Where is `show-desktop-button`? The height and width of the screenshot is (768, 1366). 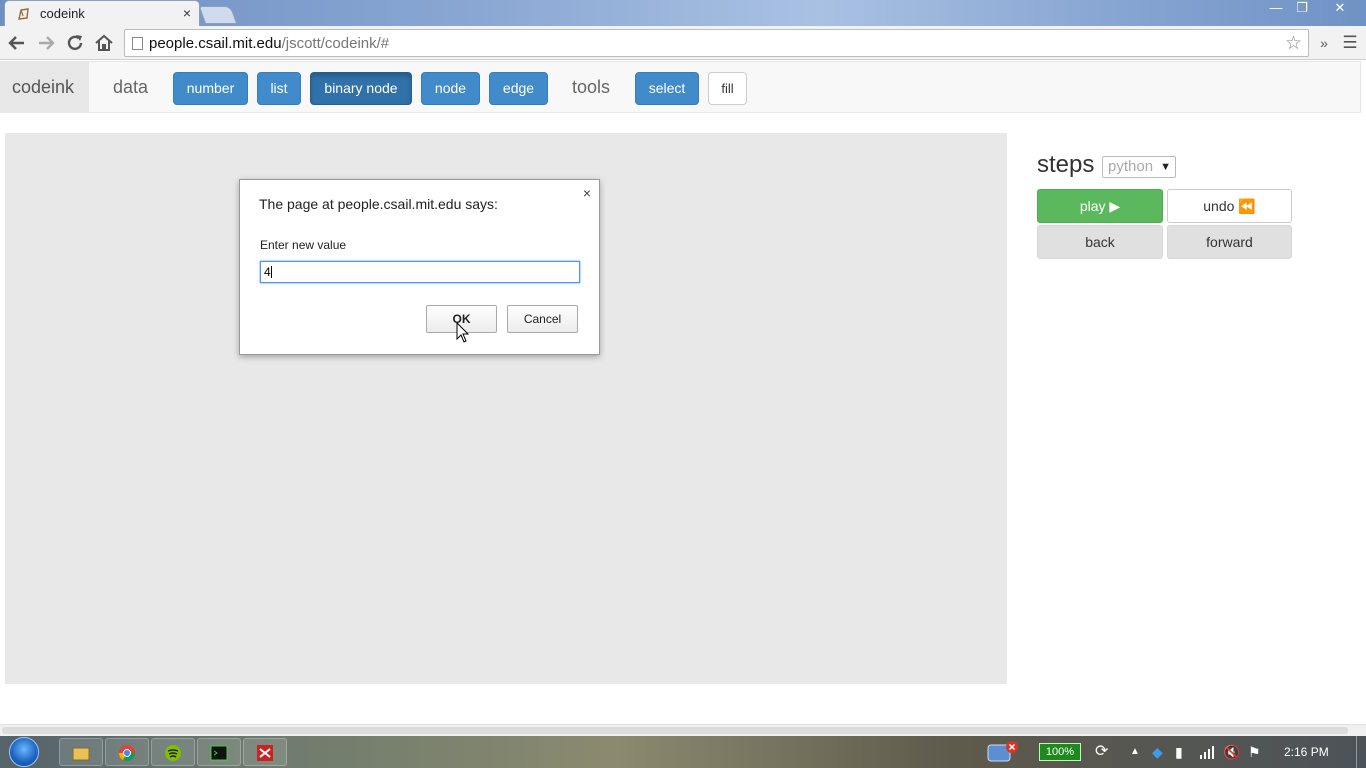
show-desktop-button is located at coordinates (1361, 752).